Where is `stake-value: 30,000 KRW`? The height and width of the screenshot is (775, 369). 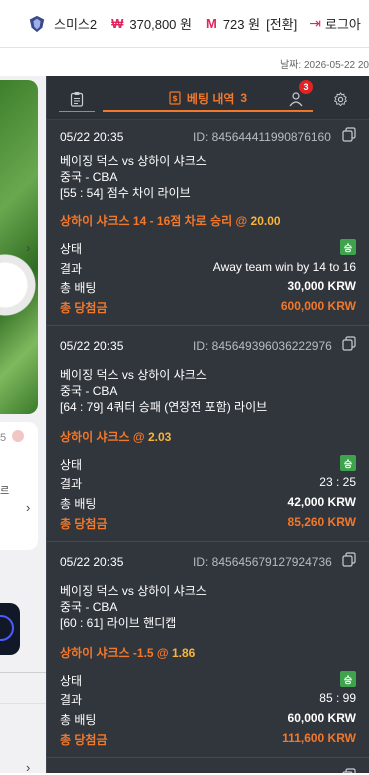 stake-value: 30,000 KRW is located at coordinates (321, 286).